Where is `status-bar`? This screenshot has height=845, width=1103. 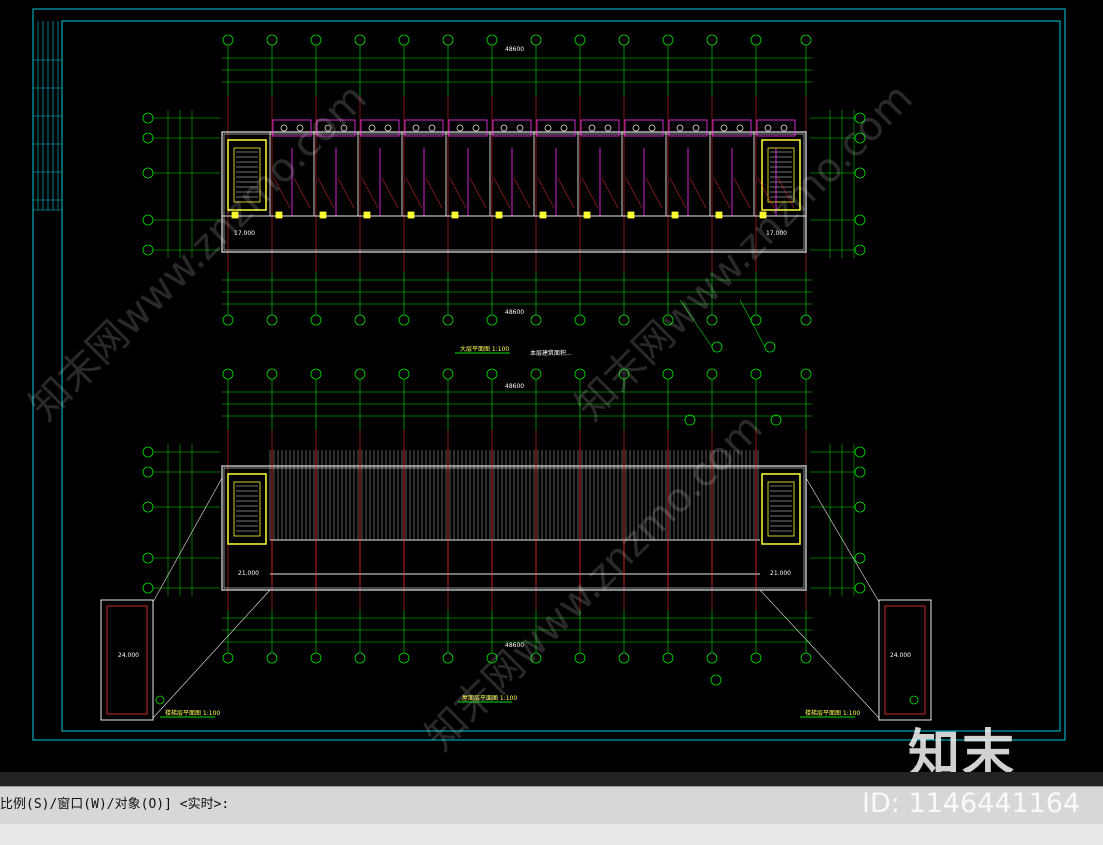 status-bar is located at coordinates (551, 834).